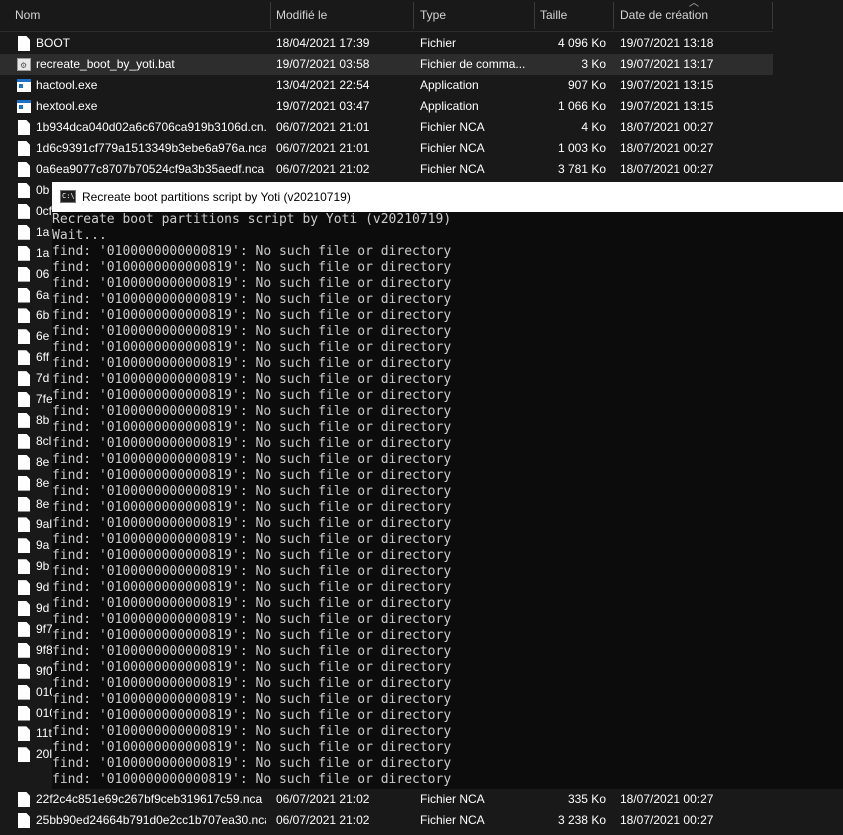 The width and height of the screenshot is (843, 835). Describe the element at coordinates (53, 43) in the screenshot. I see `file-name: BOOT` at that location.